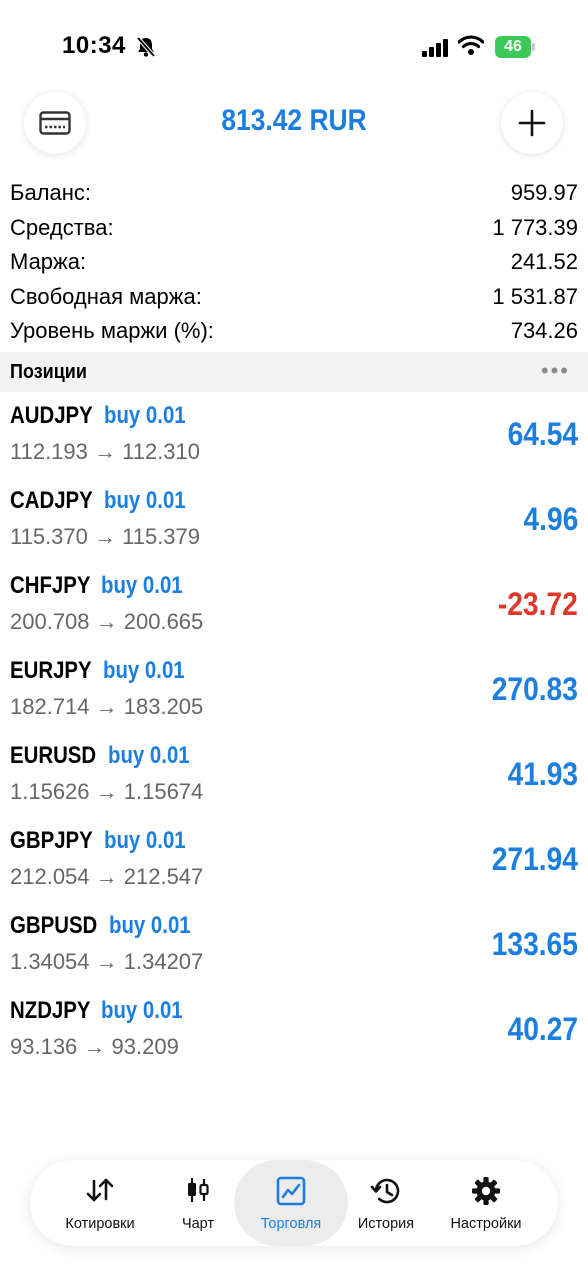 The image size is (588, 1280). What do you see at coordinates (534, 944) in the screenshot?
I see `position-profit: 133.65` at bounding box center [534, 944].